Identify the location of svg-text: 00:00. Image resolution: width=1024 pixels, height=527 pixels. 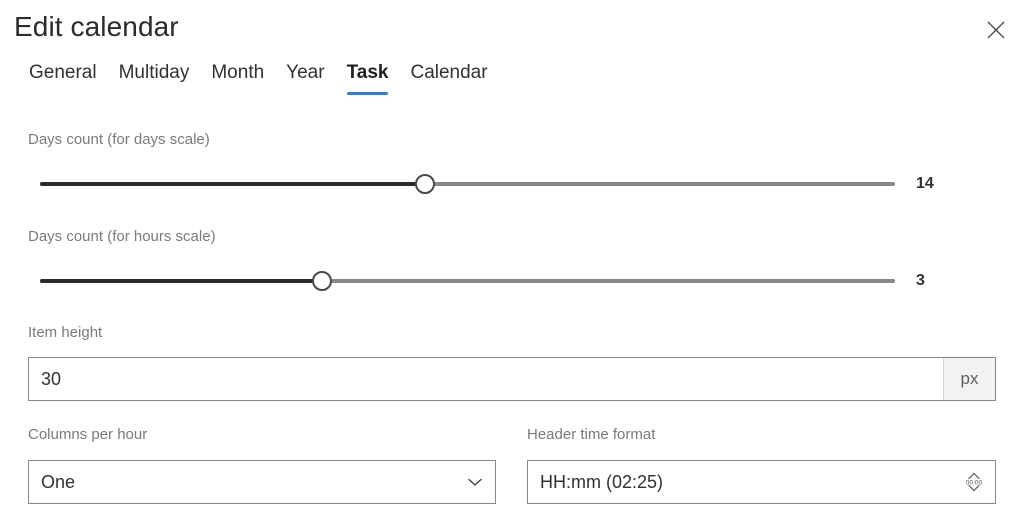
(974, 483).